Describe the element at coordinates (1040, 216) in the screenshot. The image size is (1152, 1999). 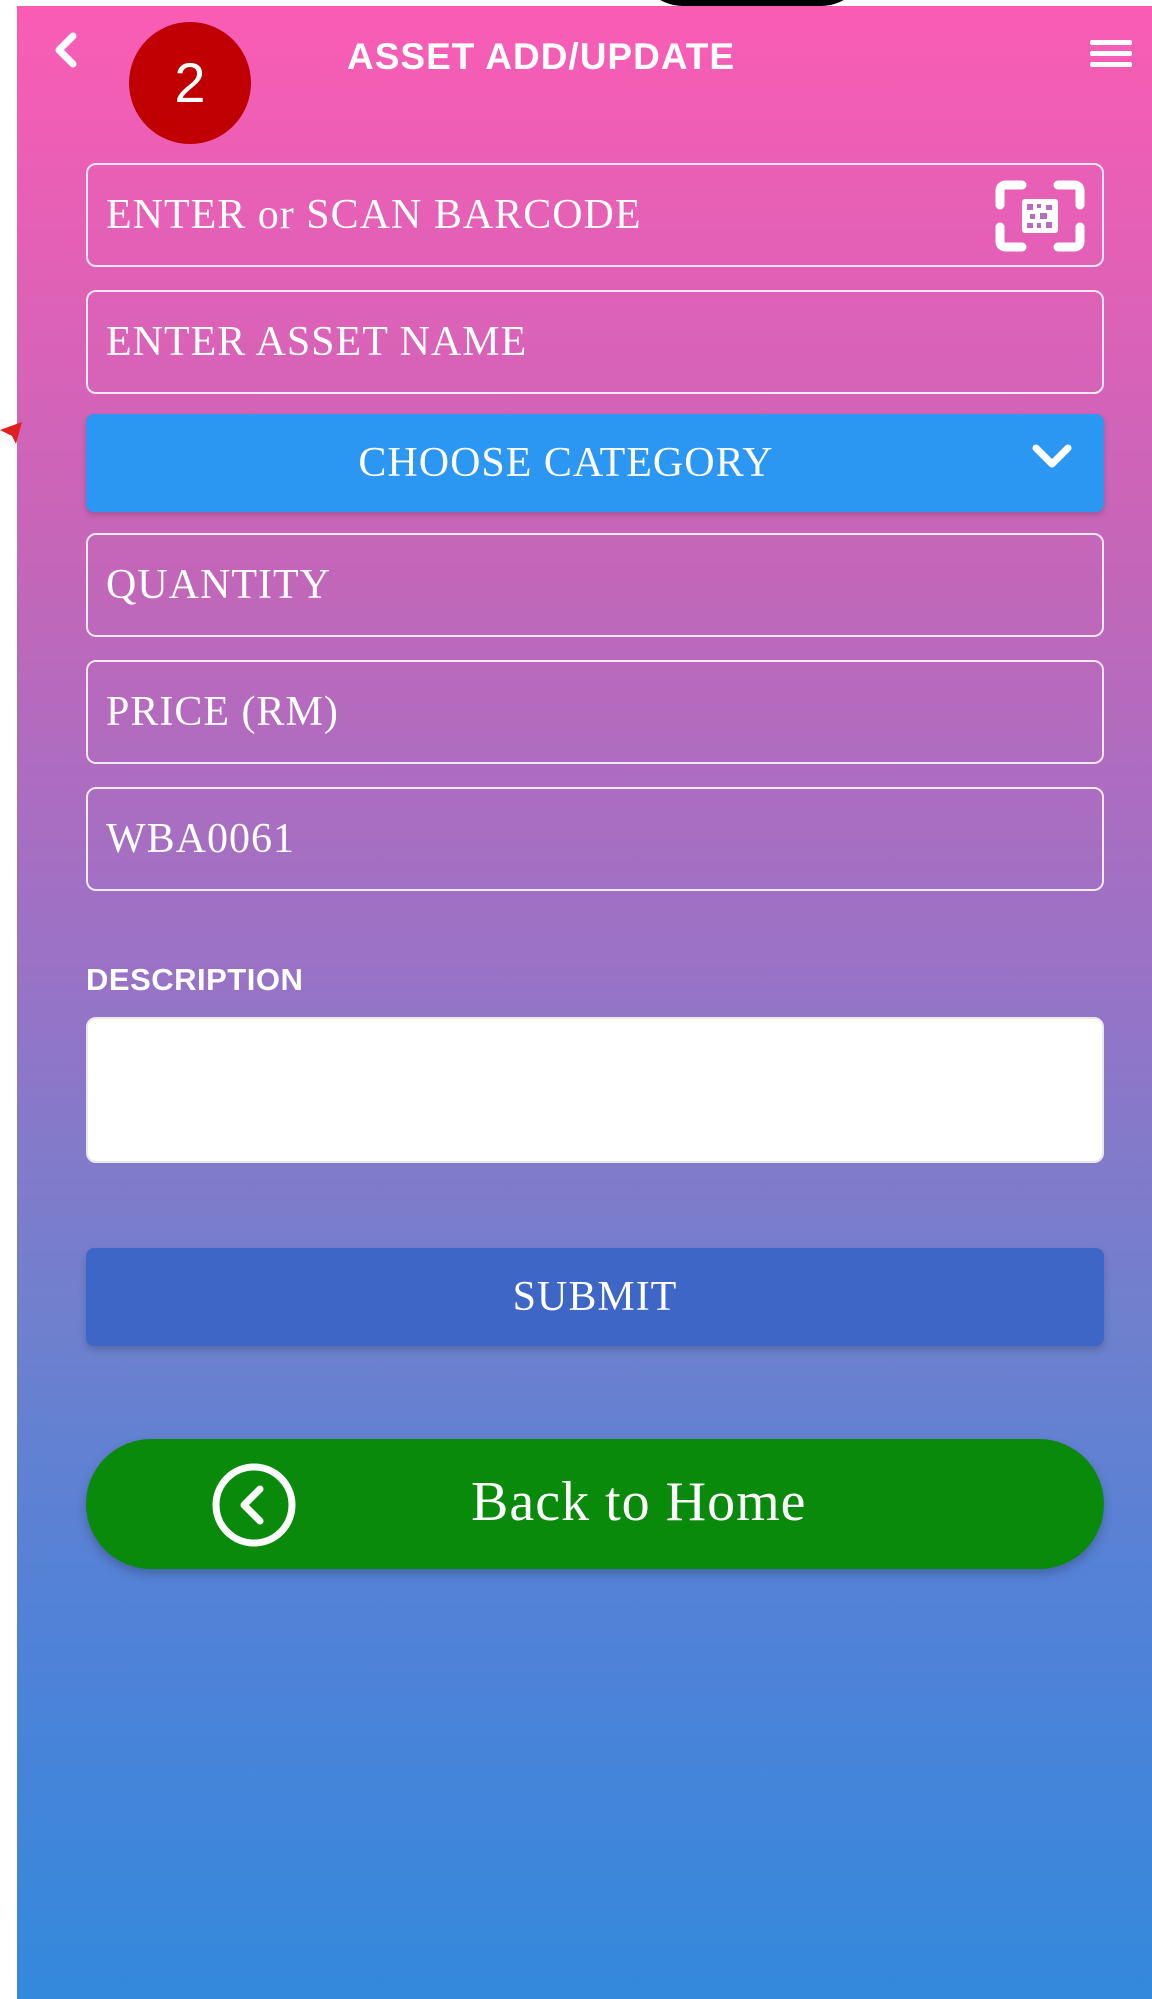
I see `barcode-scan-icon` at that location.